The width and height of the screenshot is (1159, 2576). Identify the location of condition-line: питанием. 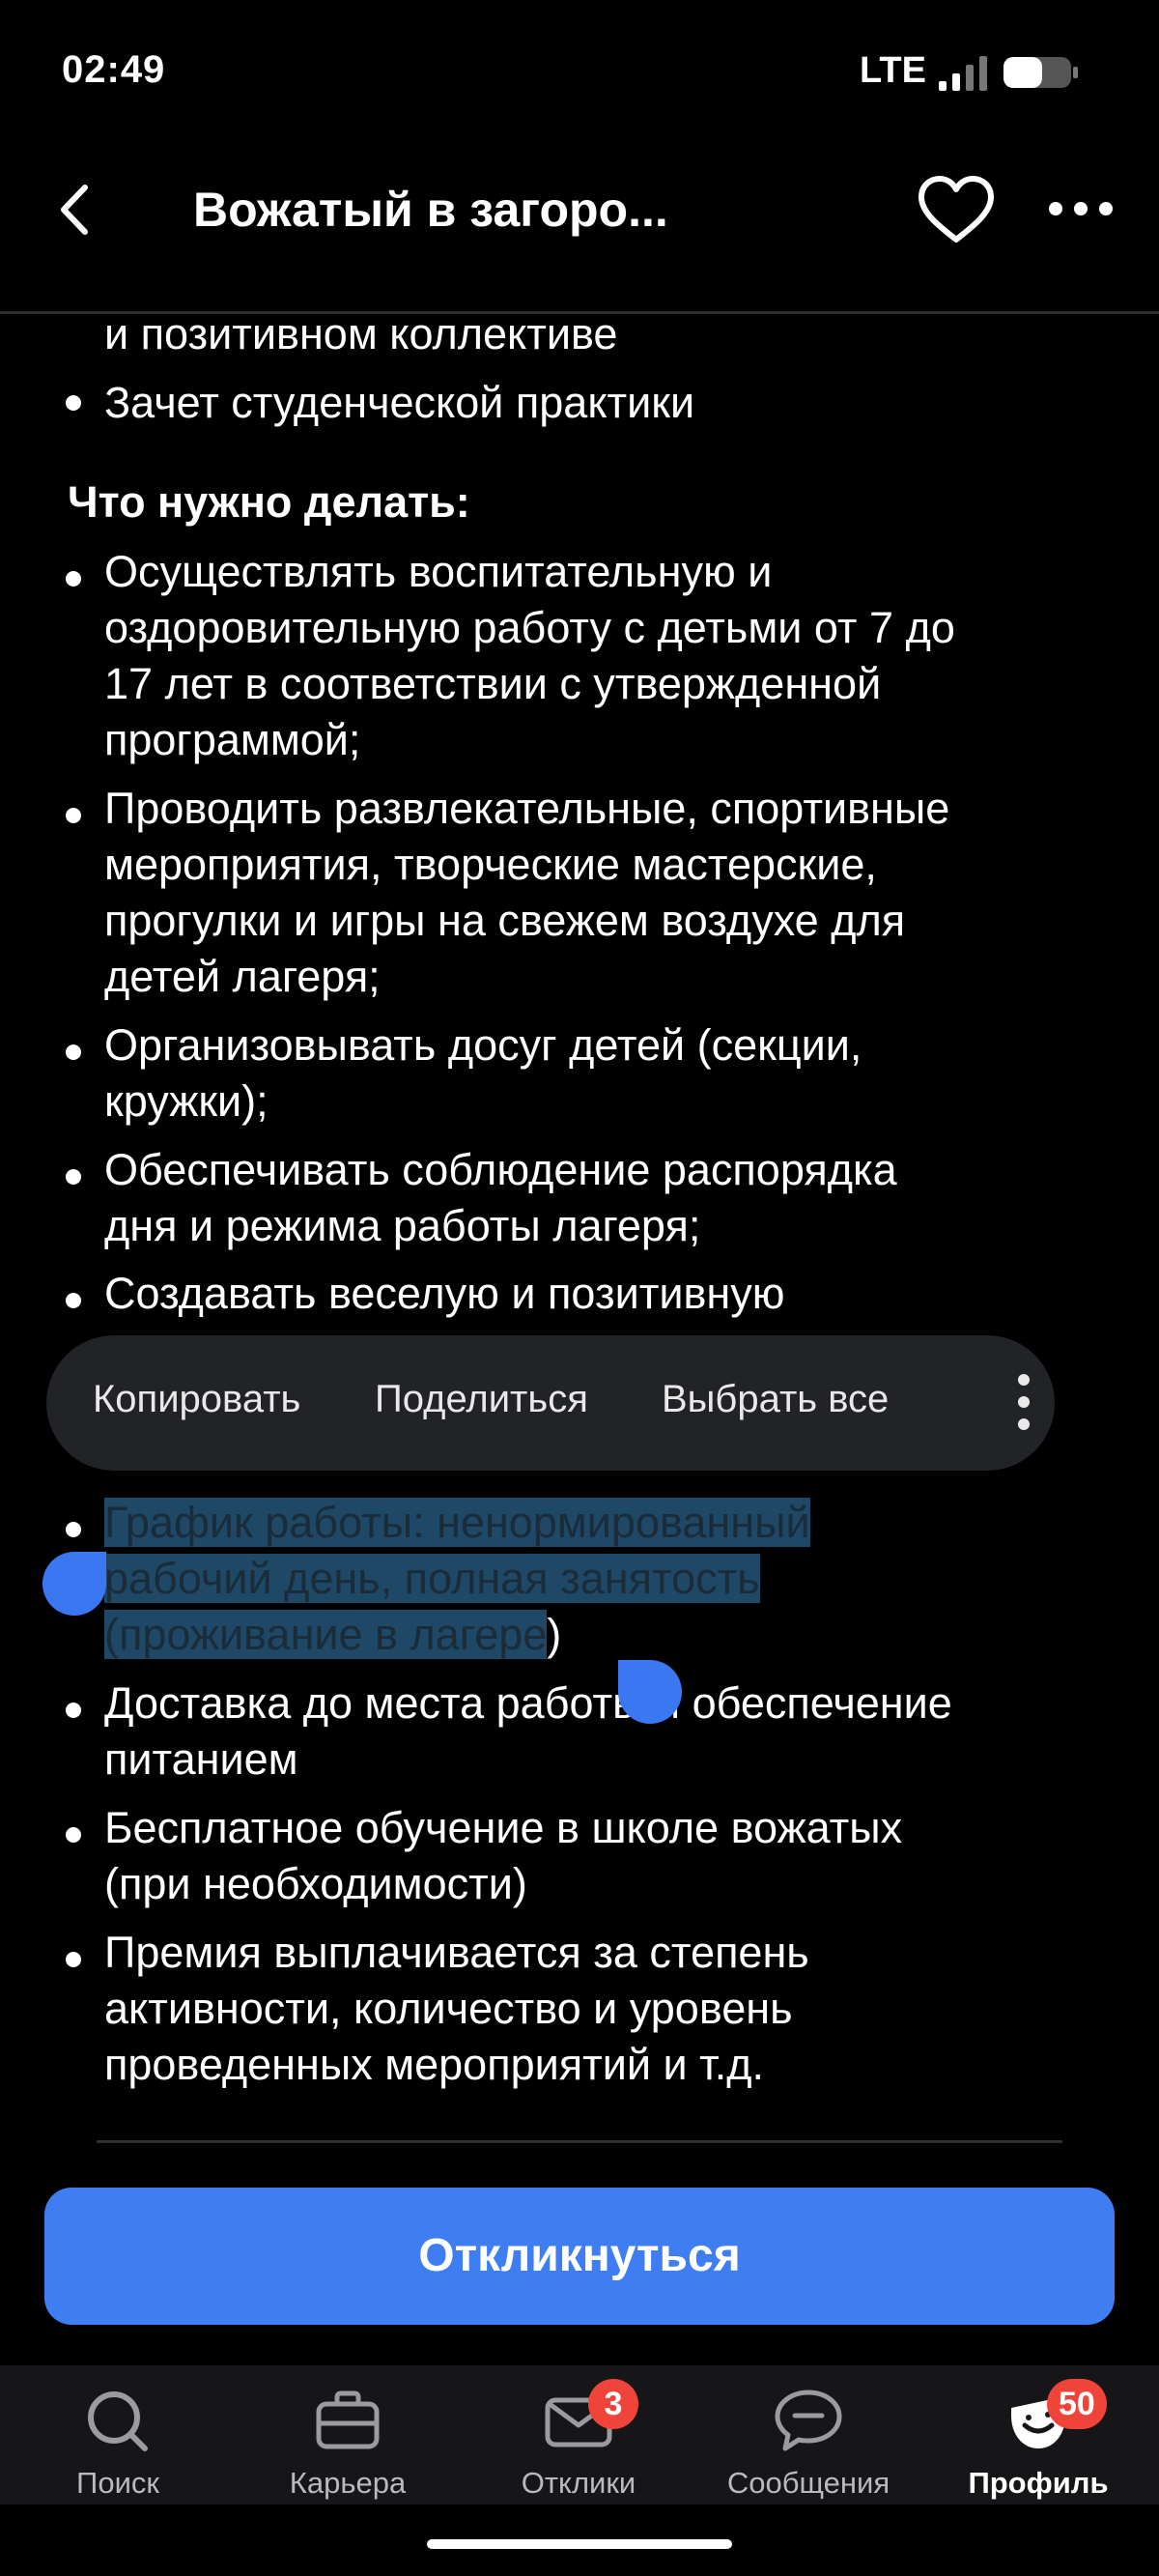
(201, 1759).